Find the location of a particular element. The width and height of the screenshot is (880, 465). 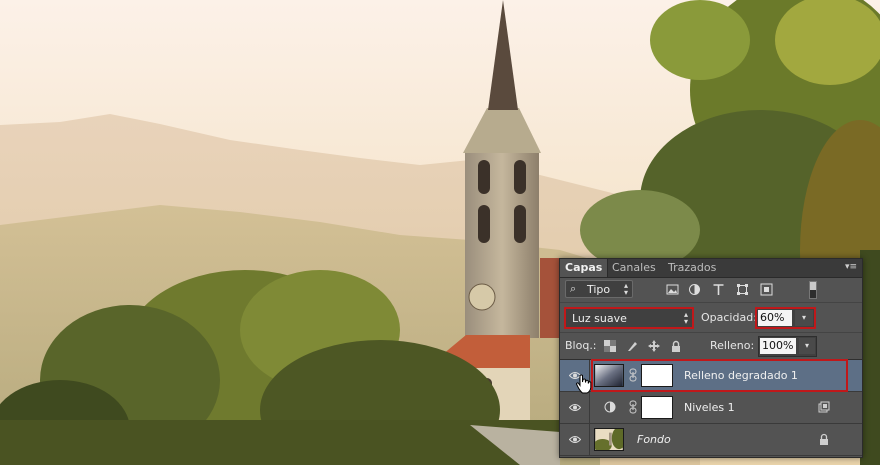

panel-tab-bar: Capas Canales Trazados ▾≡ is located at coordinates (711, 268).